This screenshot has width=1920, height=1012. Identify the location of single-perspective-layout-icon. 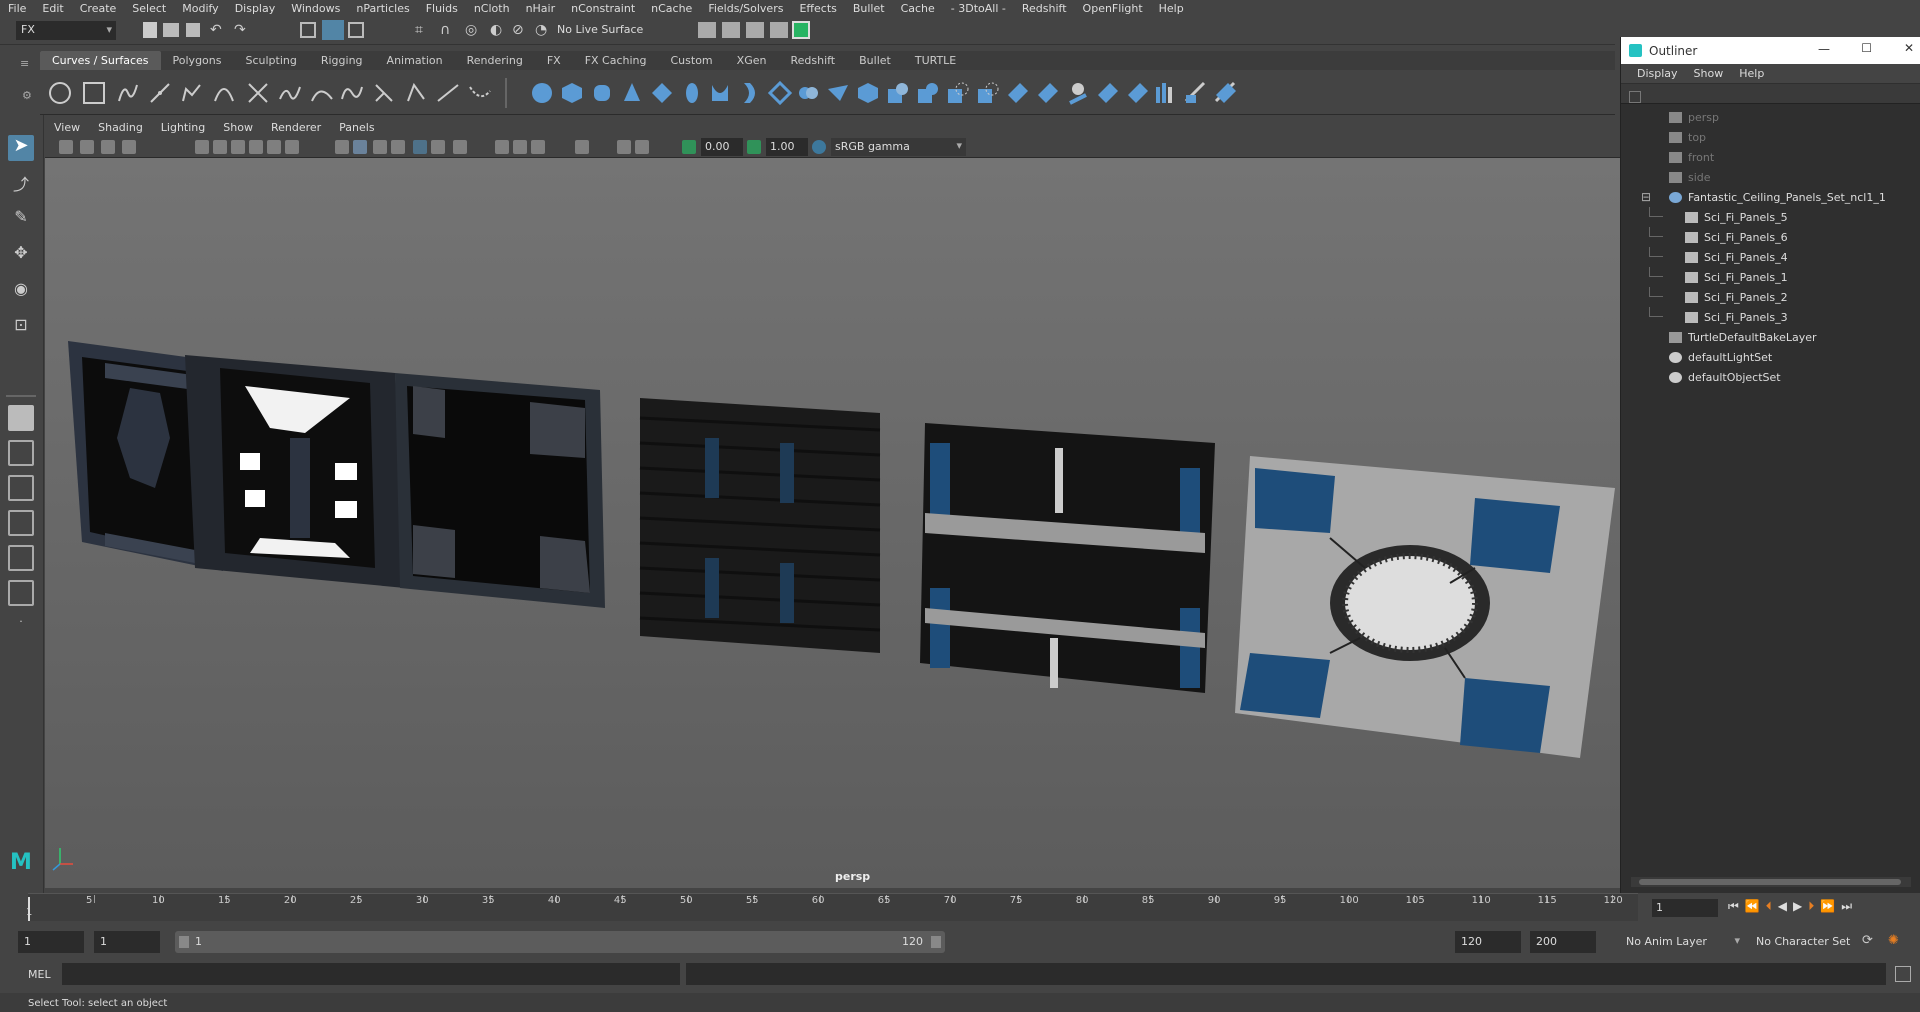
(21, 418).